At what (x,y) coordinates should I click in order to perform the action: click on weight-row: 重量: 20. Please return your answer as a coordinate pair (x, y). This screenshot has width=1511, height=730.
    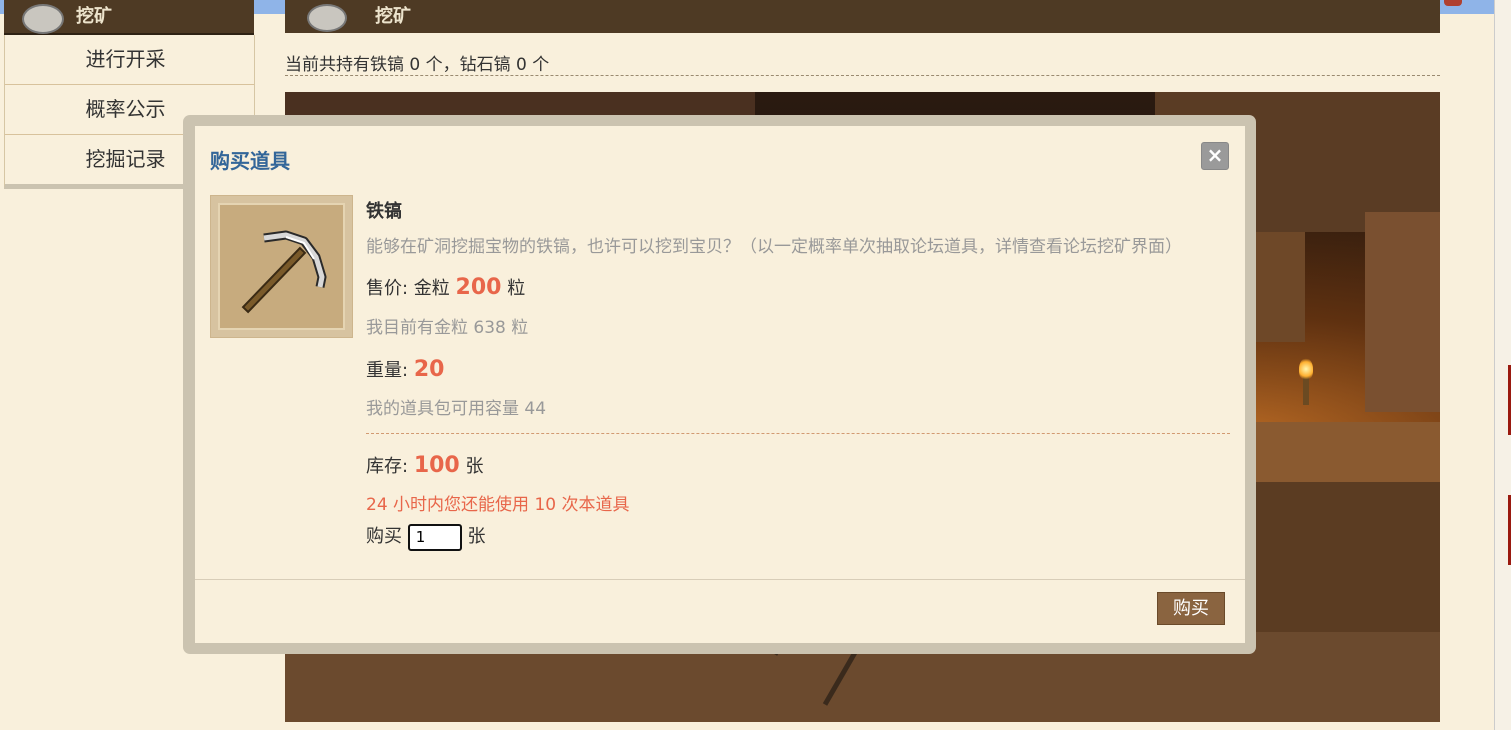
    Looking at the image, I should click on (405, 369).